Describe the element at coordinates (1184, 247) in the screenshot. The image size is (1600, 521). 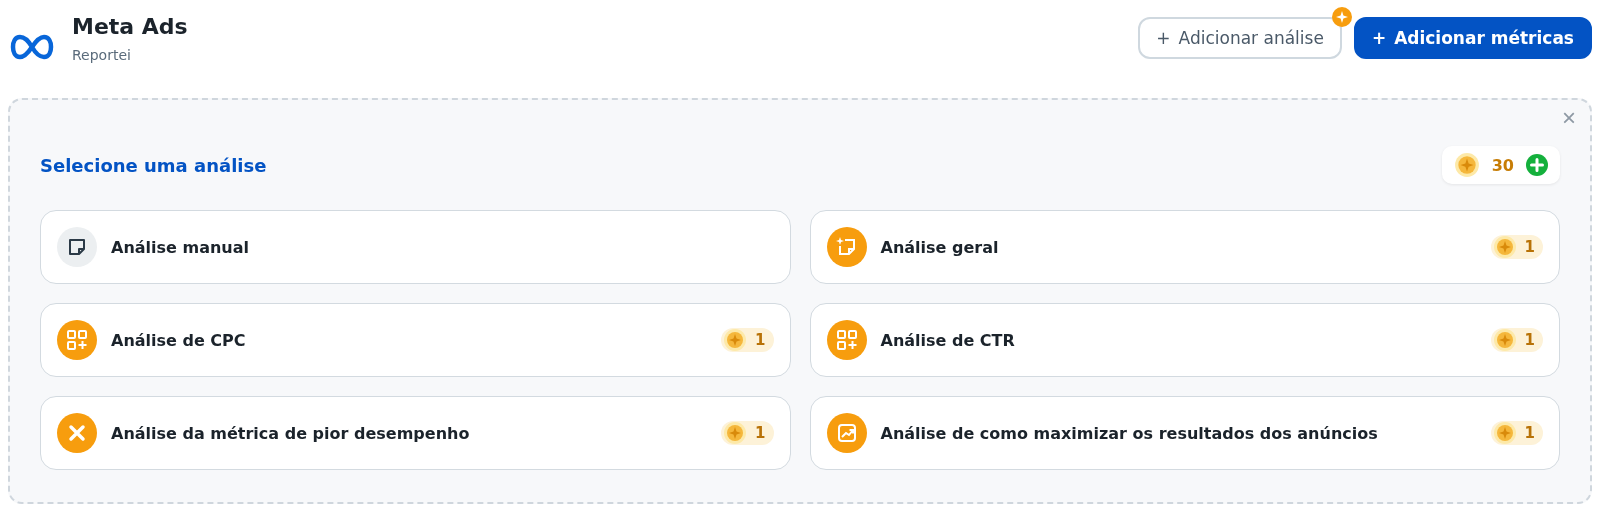
I see `analysis-option: Análise geral 1` at that location.